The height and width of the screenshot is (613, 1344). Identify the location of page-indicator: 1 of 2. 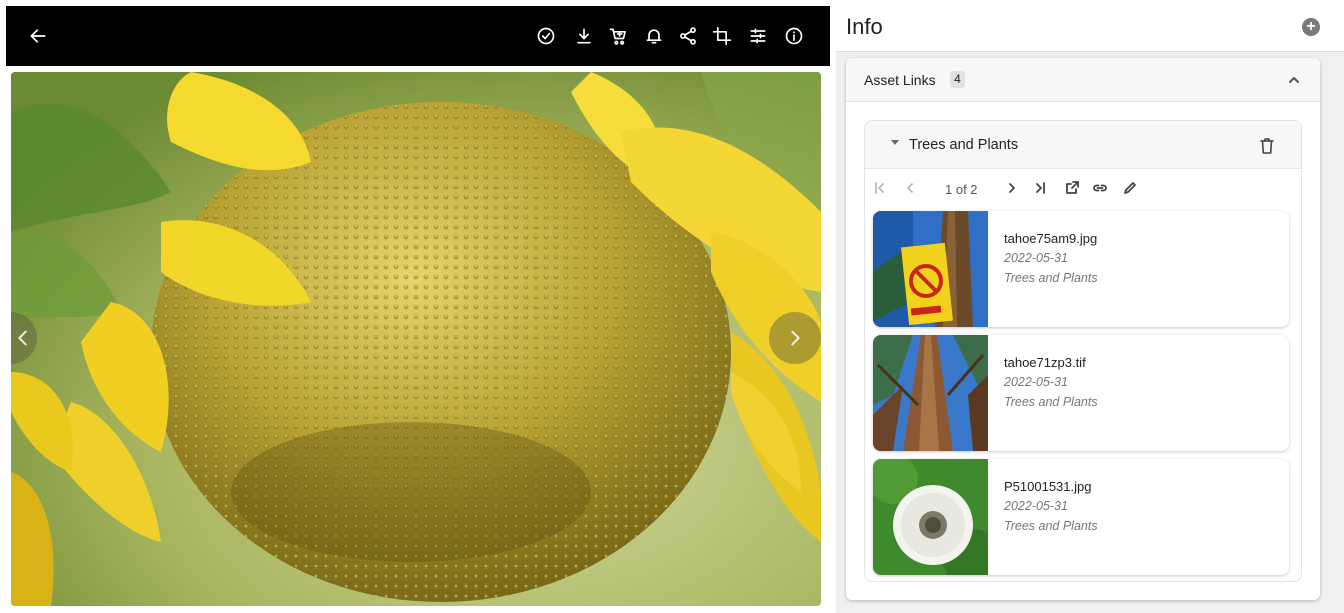
(961, 189).